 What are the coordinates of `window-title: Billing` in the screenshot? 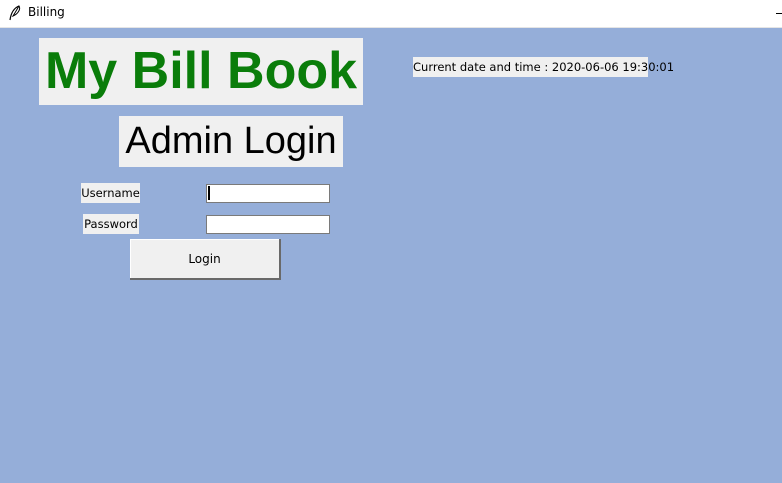 It's located at (46, 12).